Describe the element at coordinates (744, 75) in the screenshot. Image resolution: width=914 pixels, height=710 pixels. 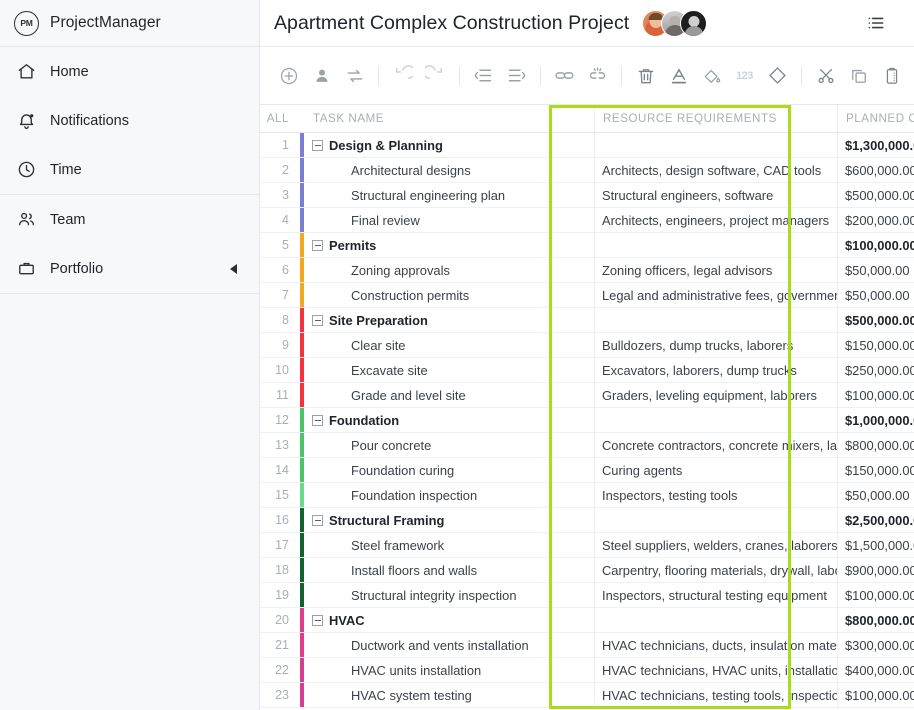
I see `number-format-icon: 123` at that location.